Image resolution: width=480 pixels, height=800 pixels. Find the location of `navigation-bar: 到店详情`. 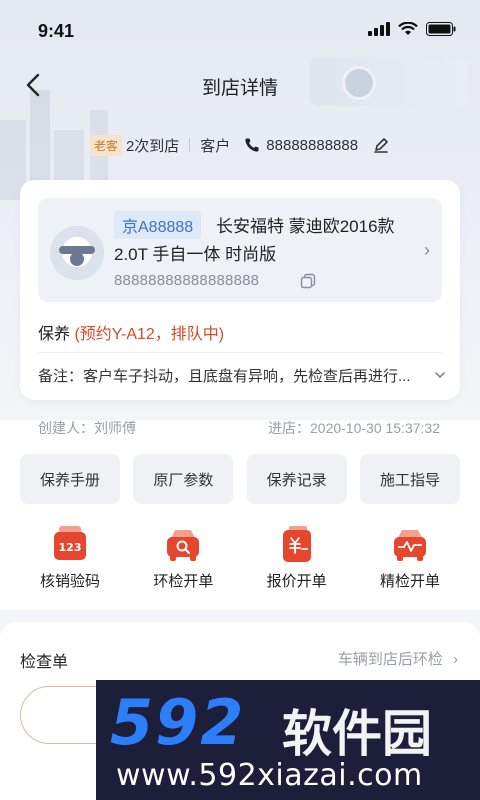

navigation-bar: 到店详情 is located at coordinates (240, 85).